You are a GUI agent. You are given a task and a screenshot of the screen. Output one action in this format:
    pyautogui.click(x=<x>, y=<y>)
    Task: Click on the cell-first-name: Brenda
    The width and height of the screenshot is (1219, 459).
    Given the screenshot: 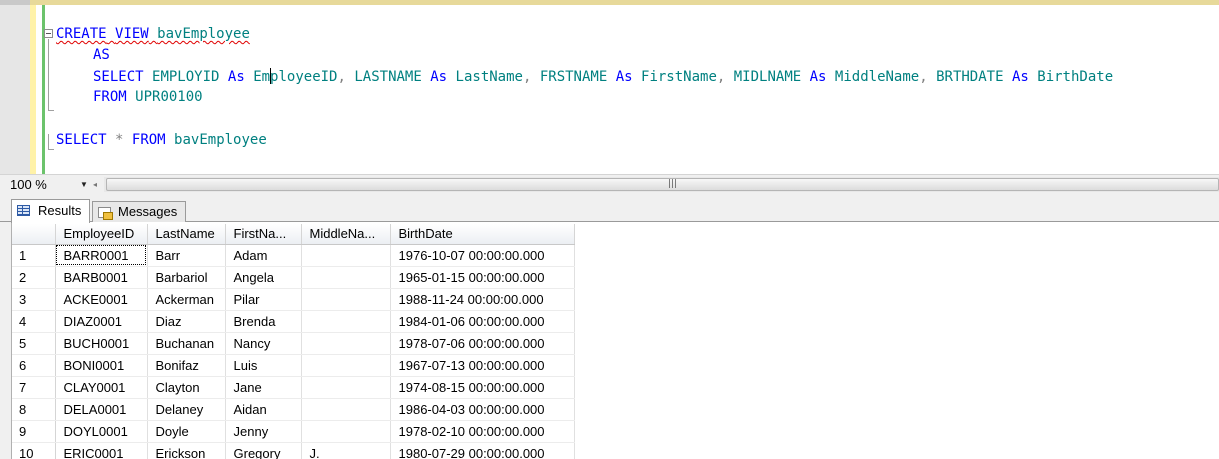 What is the action you would take?
    pyautogui.click(x=263, y=321)
    